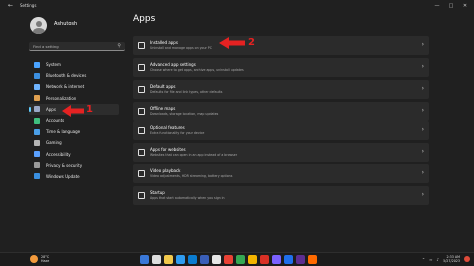 The width and height of the screenshot is (474, 266). I want to click on sidebar-item-personalization: Personalization, so click(74, 98).